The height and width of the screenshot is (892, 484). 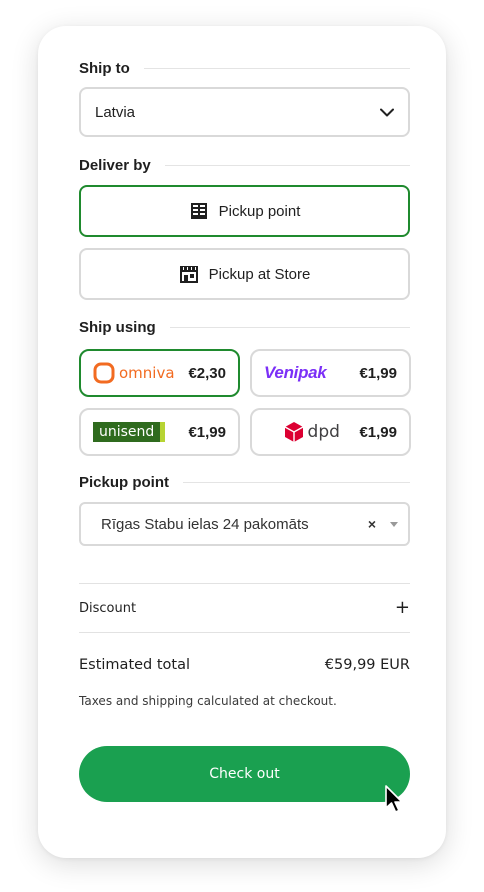 What do you see at coordinates (394, 524) in the screenshot?
I see `caret-down-icon` at bounding box center [394, 524].